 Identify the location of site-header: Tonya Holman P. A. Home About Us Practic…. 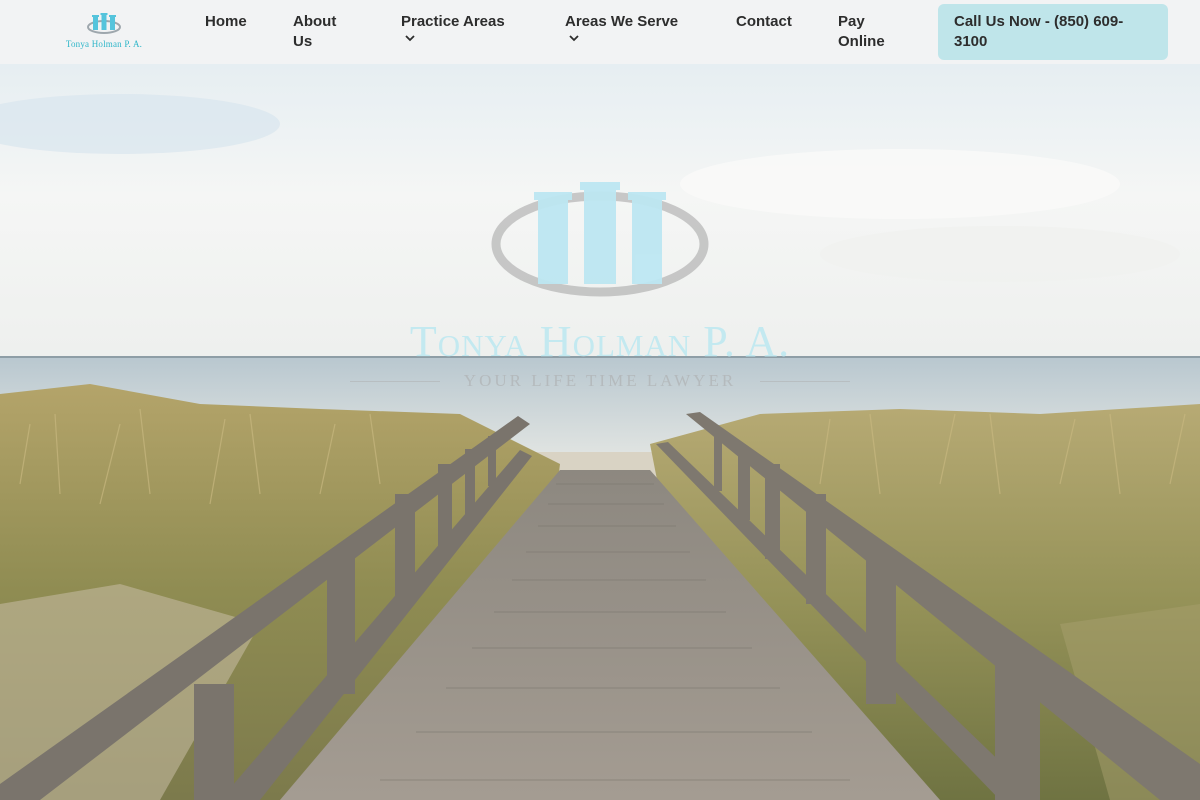
(600, 32).